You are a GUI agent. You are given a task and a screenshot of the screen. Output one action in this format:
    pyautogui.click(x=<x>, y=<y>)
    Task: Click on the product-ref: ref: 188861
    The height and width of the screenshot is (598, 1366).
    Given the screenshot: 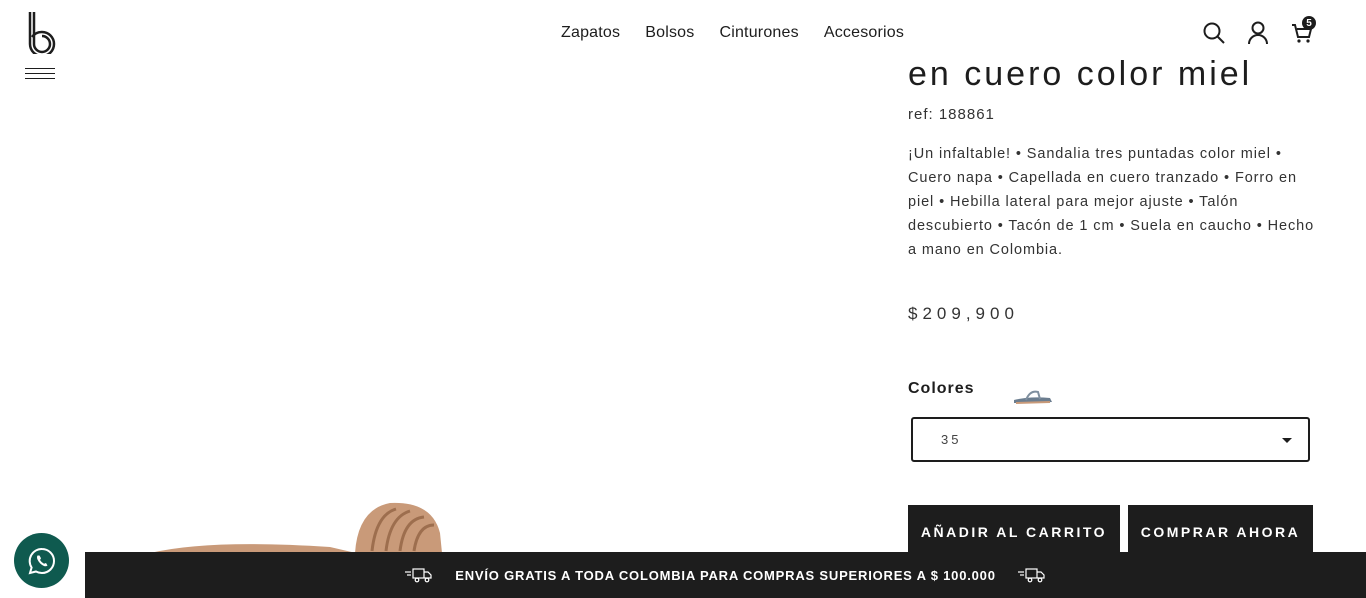 What is the action you would take?
    pyautogui.click(x=951, y=114)
    